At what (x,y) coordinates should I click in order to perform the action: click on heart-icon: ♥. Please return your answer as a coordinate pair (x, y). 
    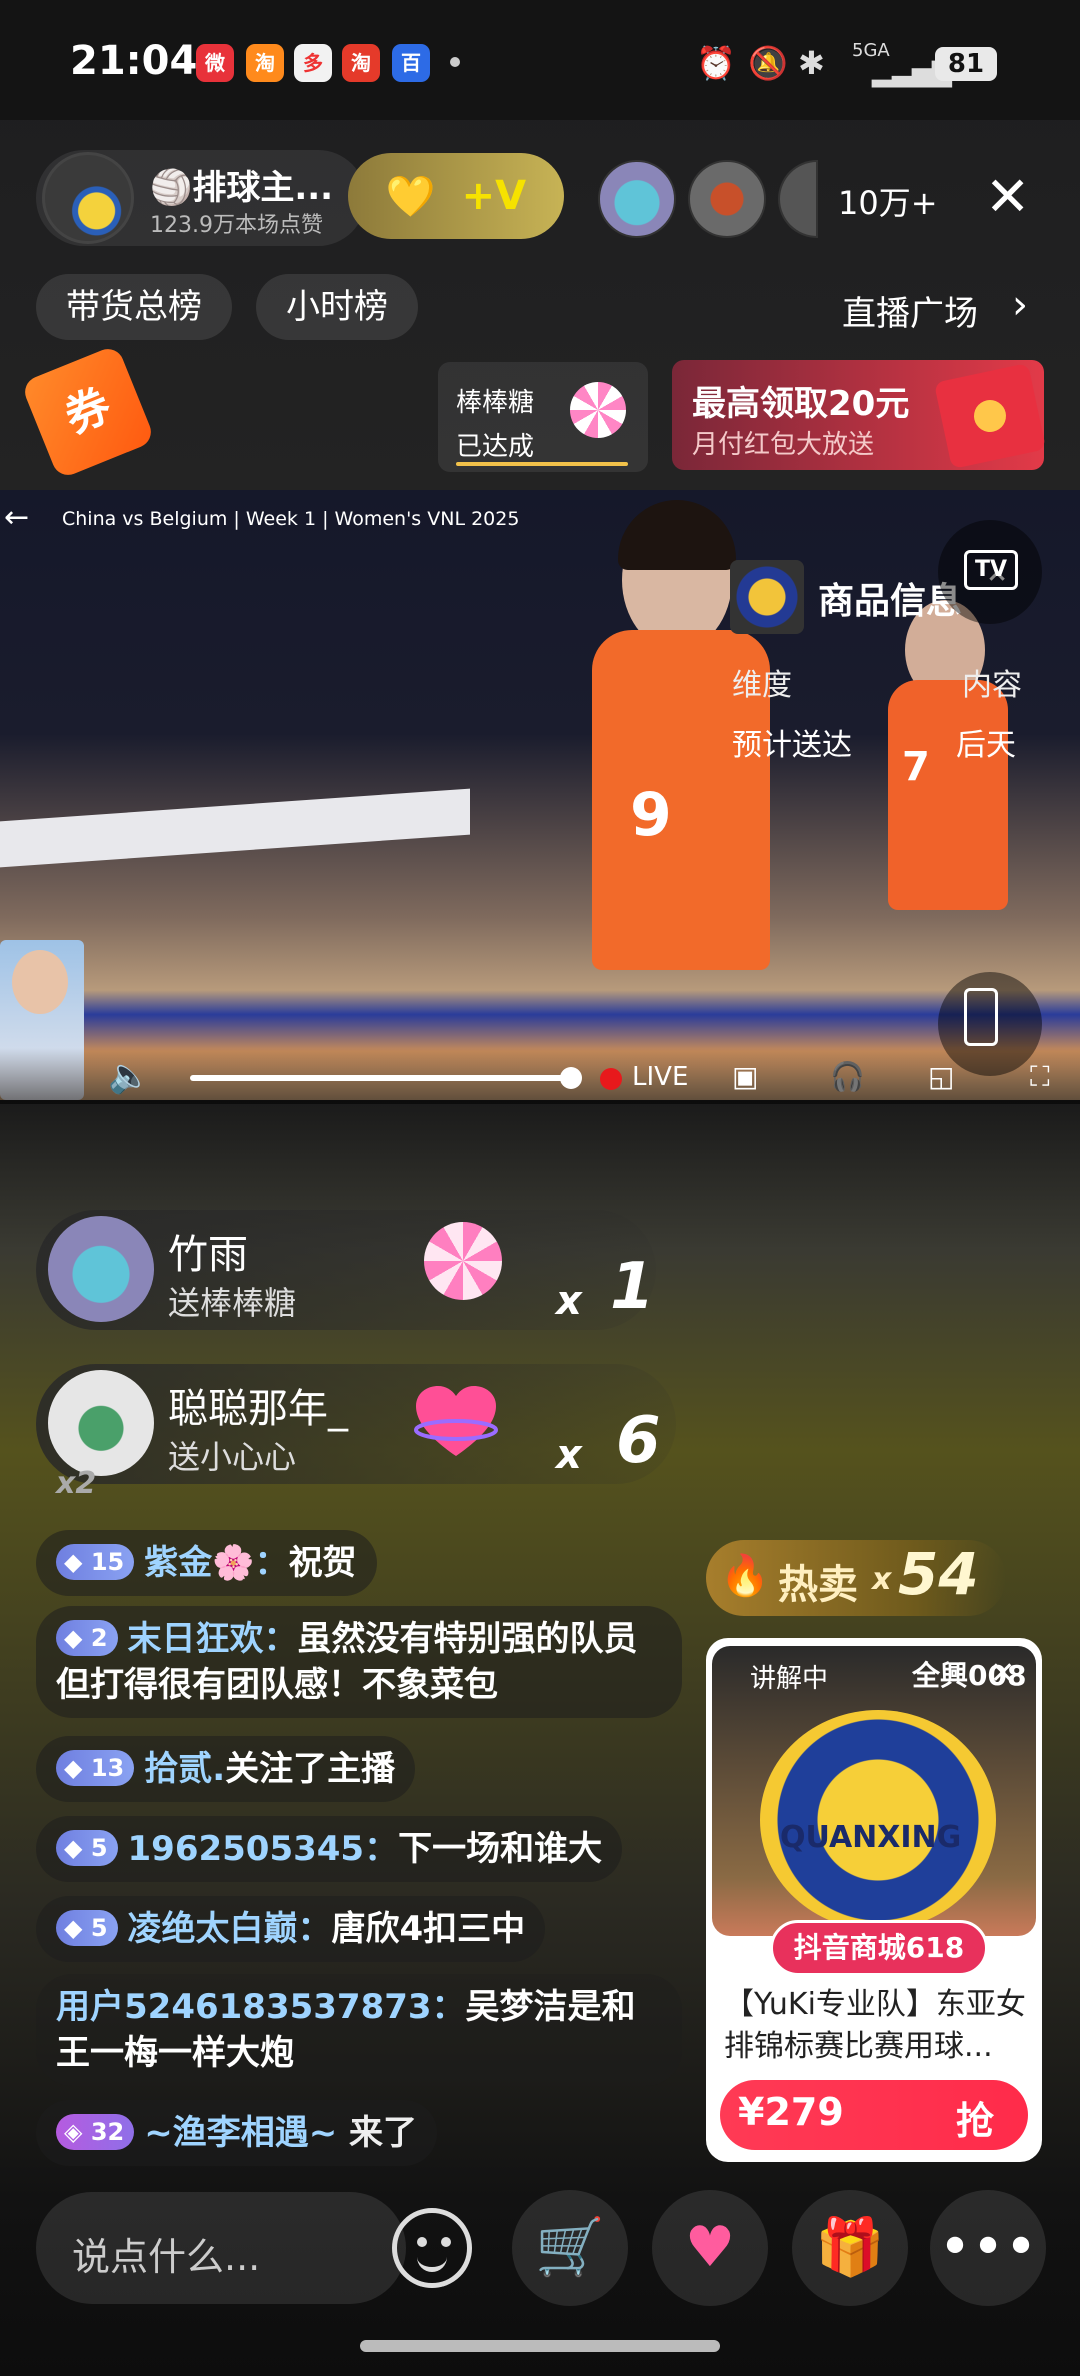
    Looking at the image, I should click on (710, 2248).